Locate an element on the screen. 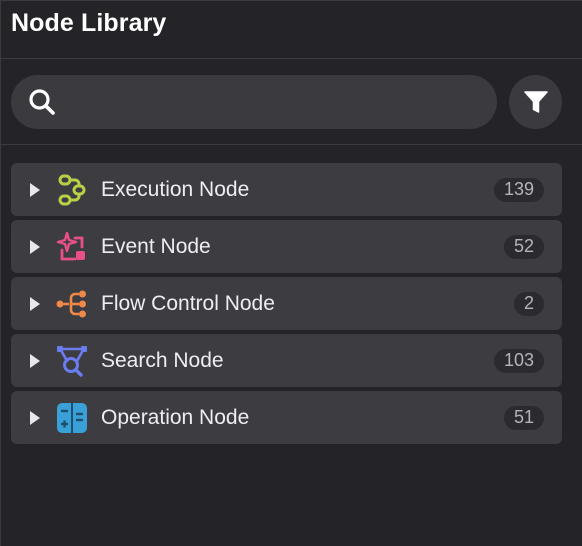 This screenshot has height=546, width=582. panel-title: Node Library is located at coordinates (89, 23).